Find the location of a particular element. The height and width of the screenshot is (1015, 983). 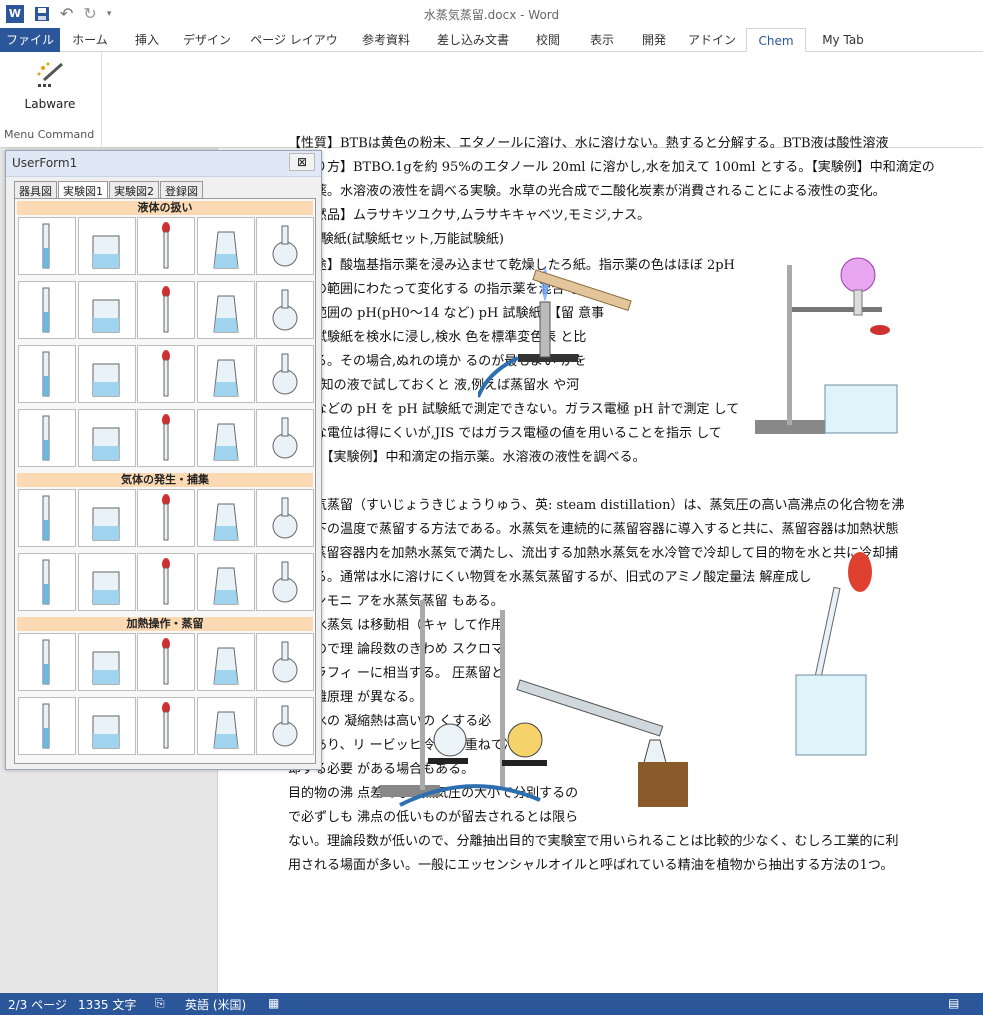

labware-label: Labware is located at coordinates (50, 104).